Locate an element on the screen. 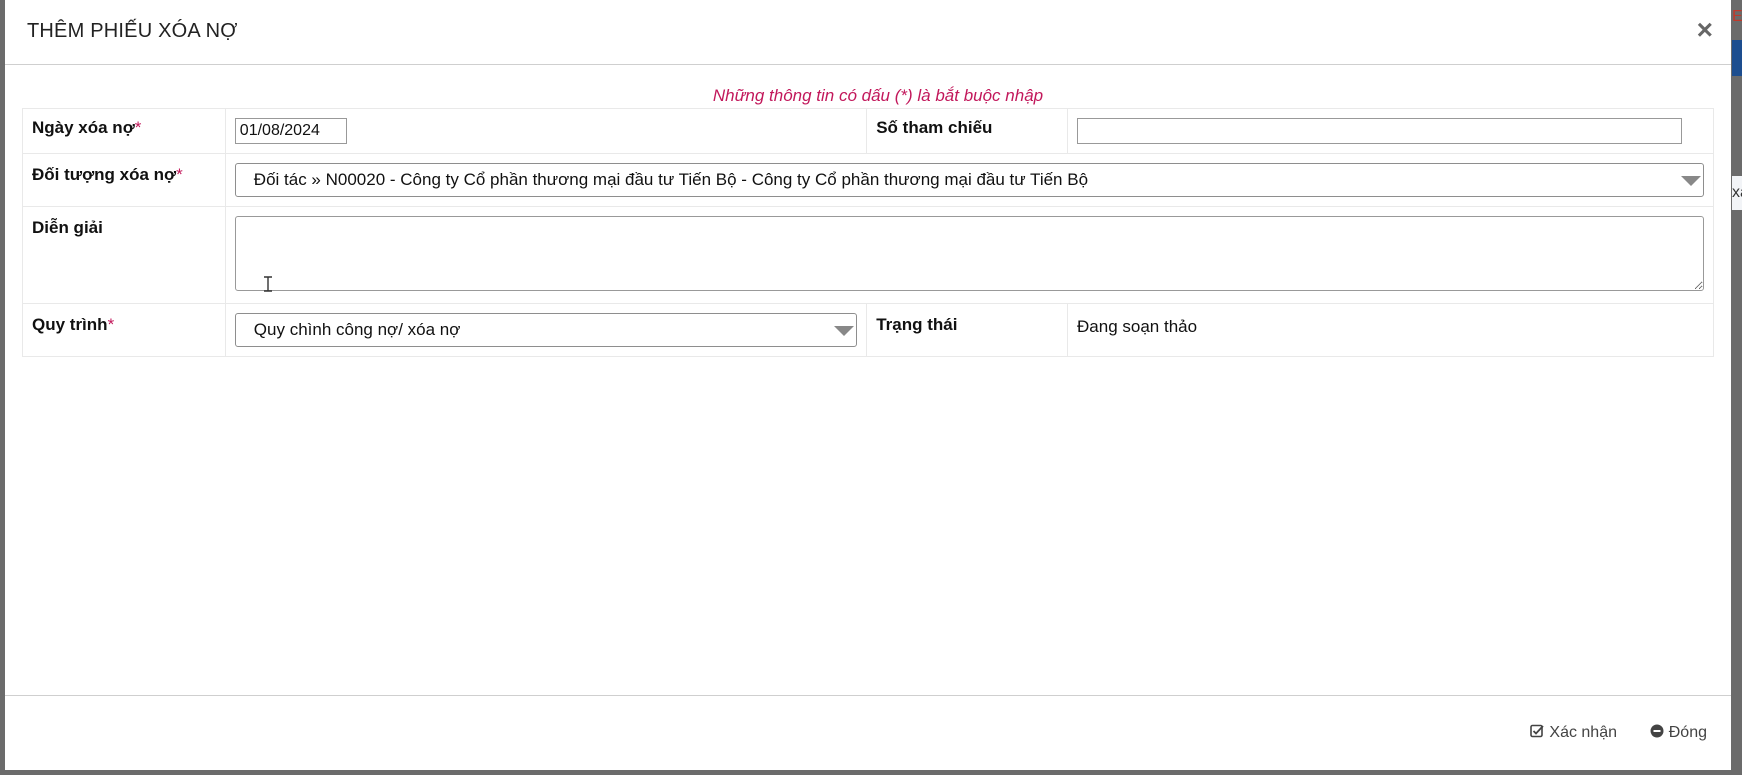  writeoff-date-input is located at coordinates (290, 131).